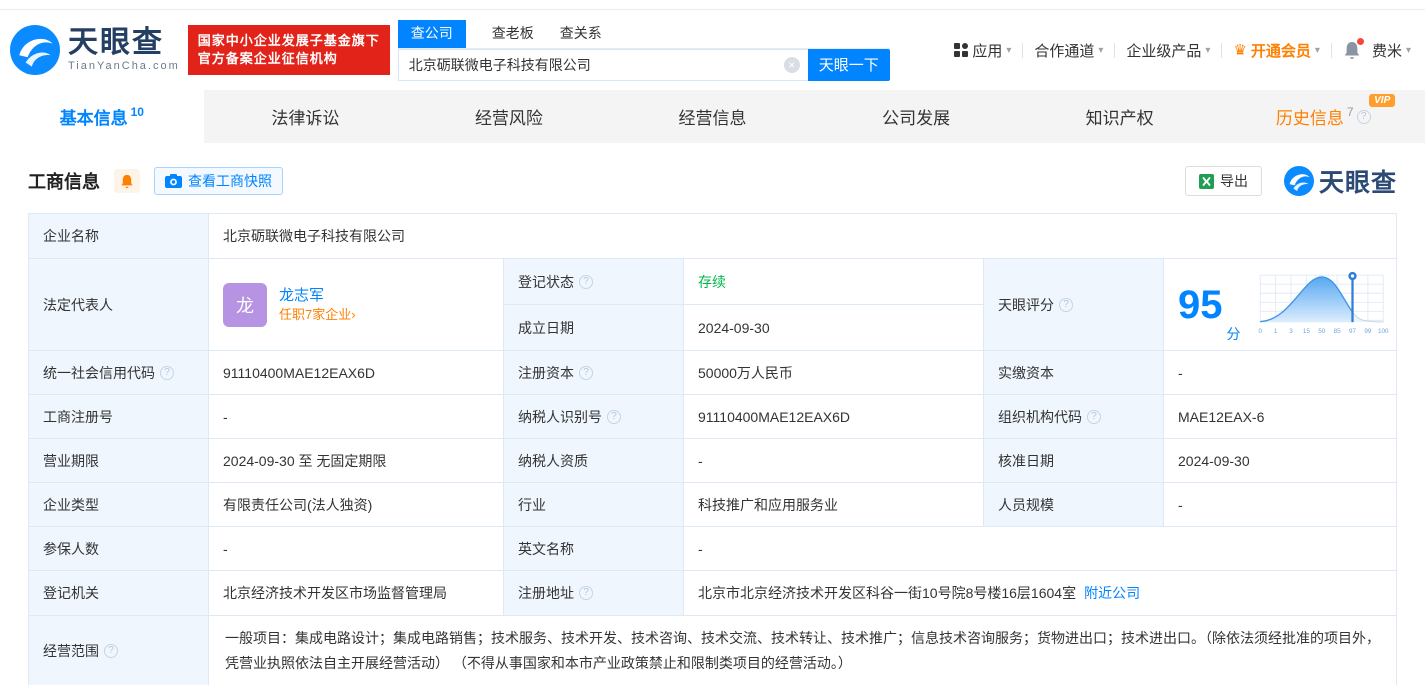  I want to click on field-label-taxpayer-quality: 纳税人资质, so click(594, 461).